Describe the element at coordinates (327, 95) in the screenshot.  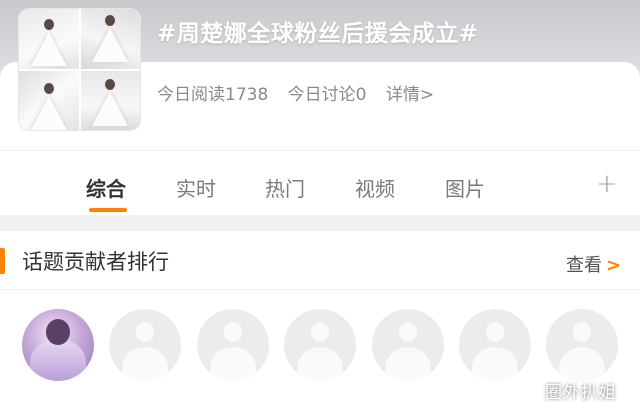
I see `today-discussions: 今日讨论0` at that location.